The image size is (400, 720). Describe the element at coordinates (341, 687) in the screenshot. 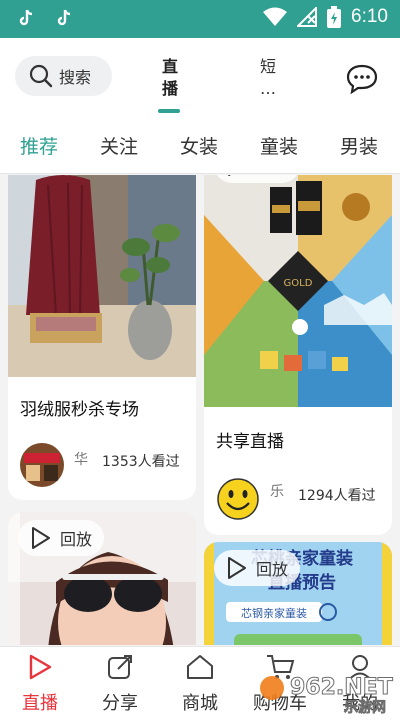

I see `watermark-brand: 962.NET` at that location.